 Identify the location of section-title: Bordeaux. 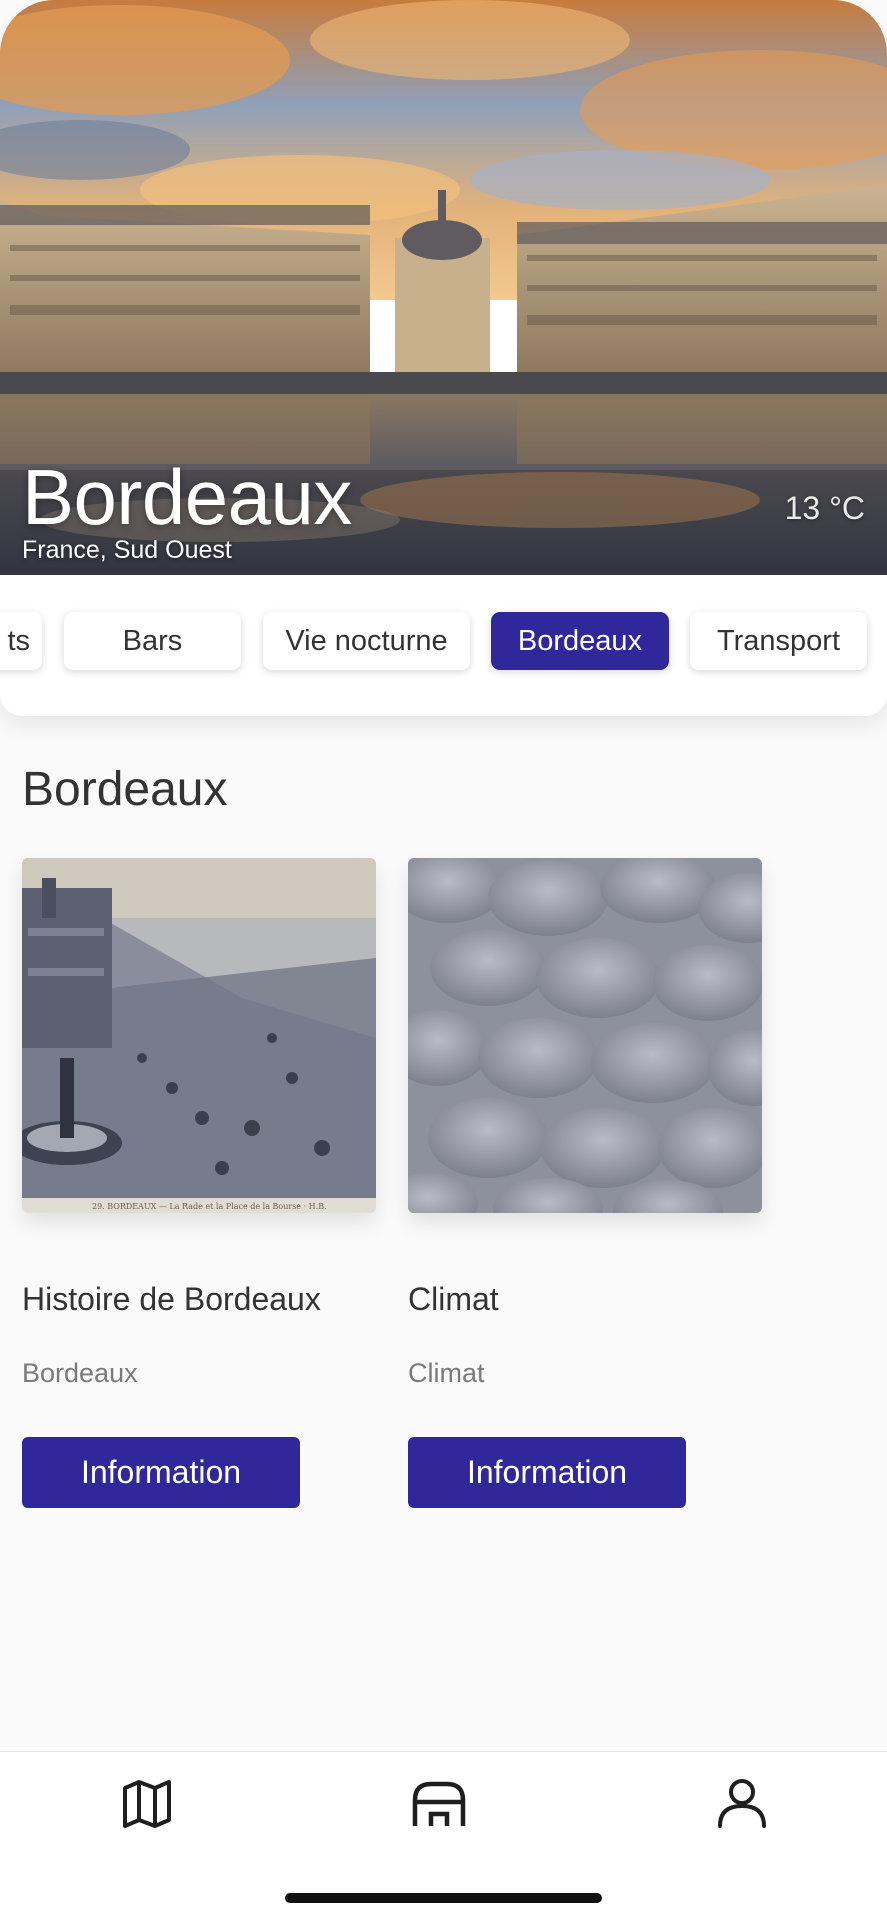
(125, 789).